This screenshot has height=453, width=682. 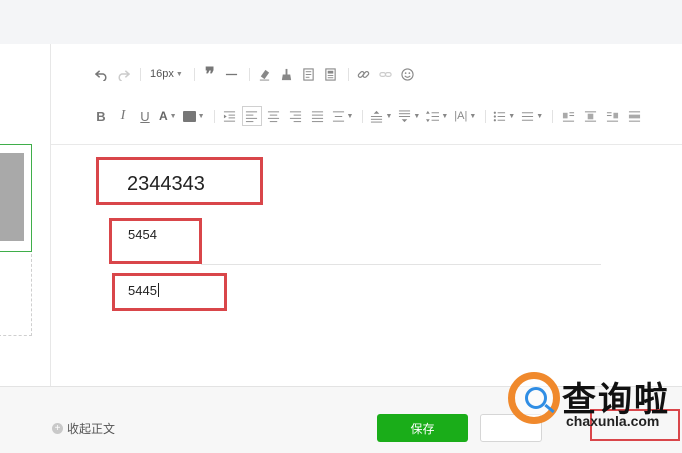 I want to click on font-size-value: 16px, so click(x=162, y=74).